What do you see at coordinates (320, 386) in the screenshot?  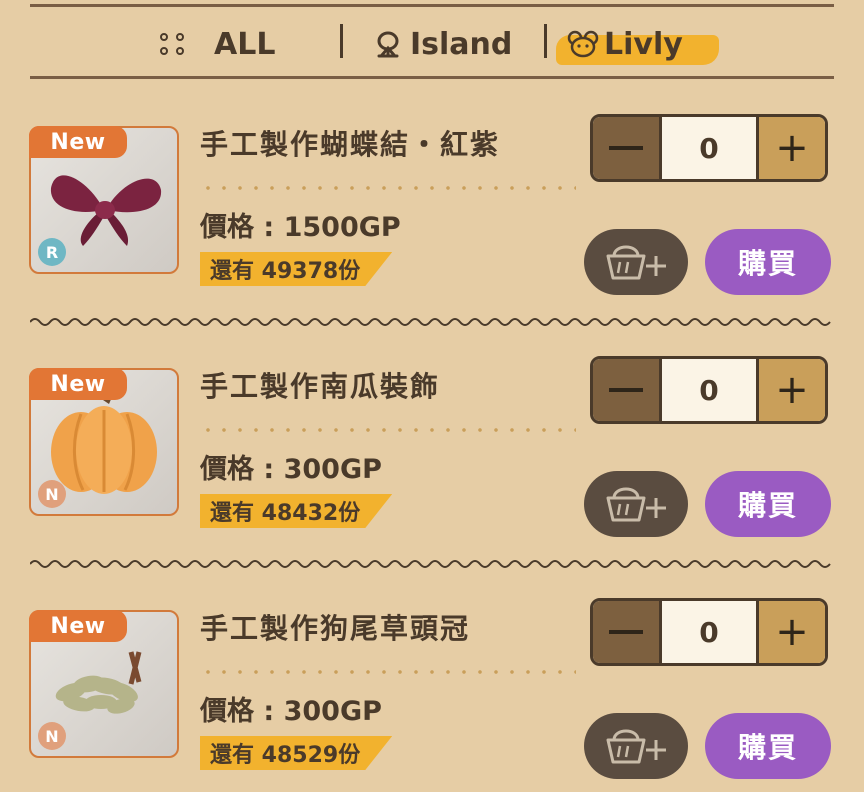 I see `product-name: 手工製作南瓜裝飾` at bounding box center [320, 386].